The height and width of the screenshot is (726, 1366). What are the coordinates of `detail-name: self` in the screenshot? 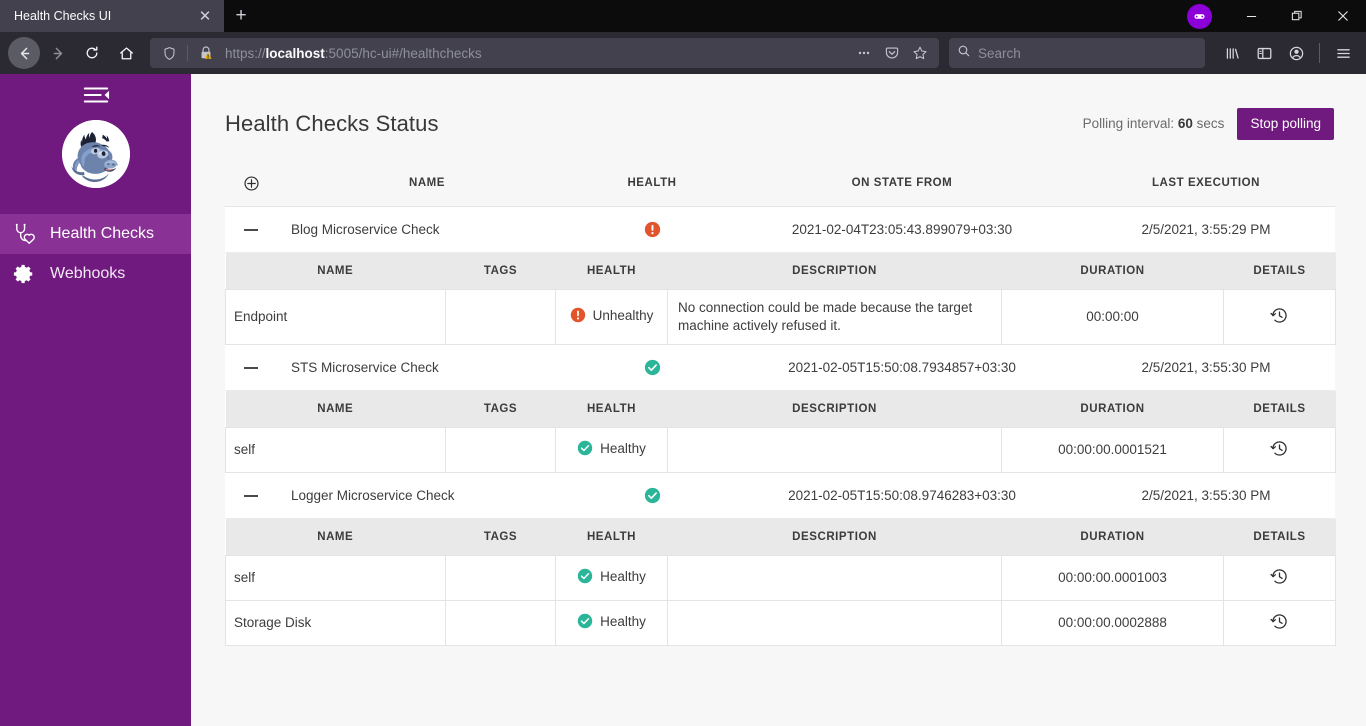 It's located at (335, 577).